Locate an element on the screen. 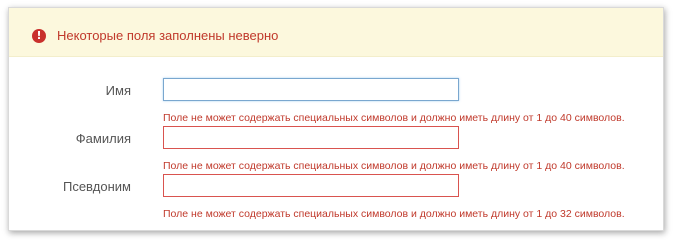  nickname-input is located at coordinates (311, 185).